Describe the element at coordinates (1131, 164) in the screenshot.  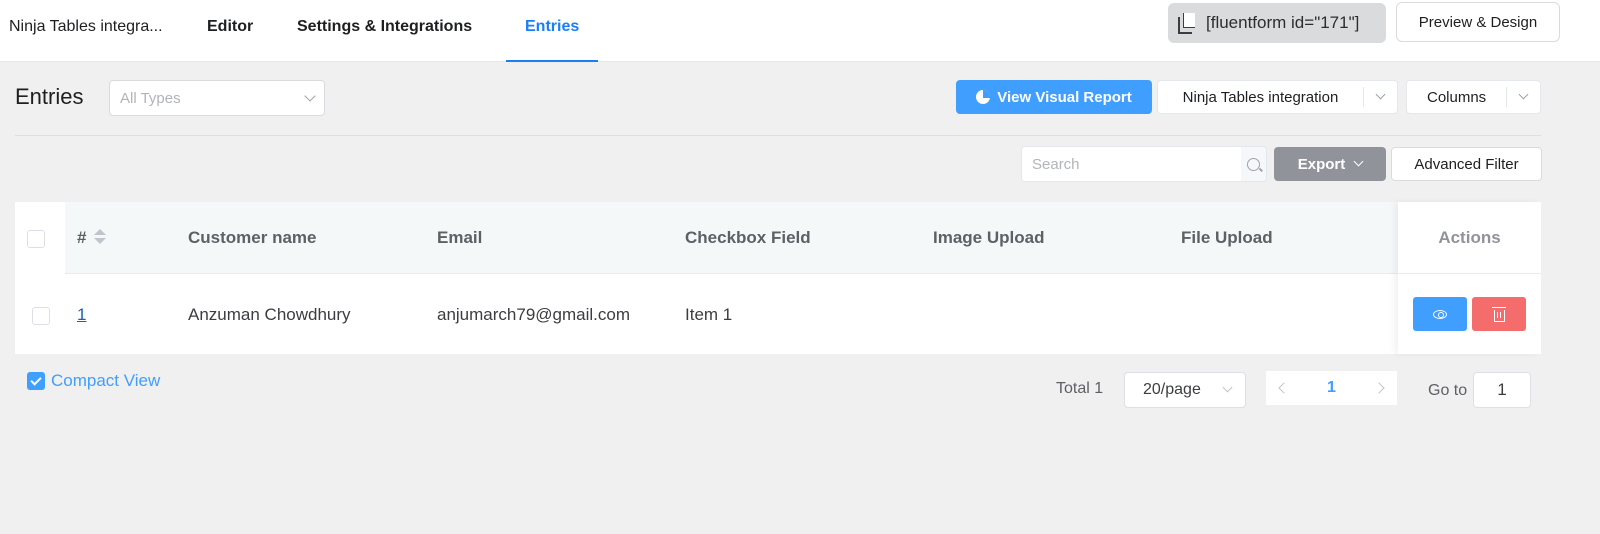
I see `search-input` at that location.